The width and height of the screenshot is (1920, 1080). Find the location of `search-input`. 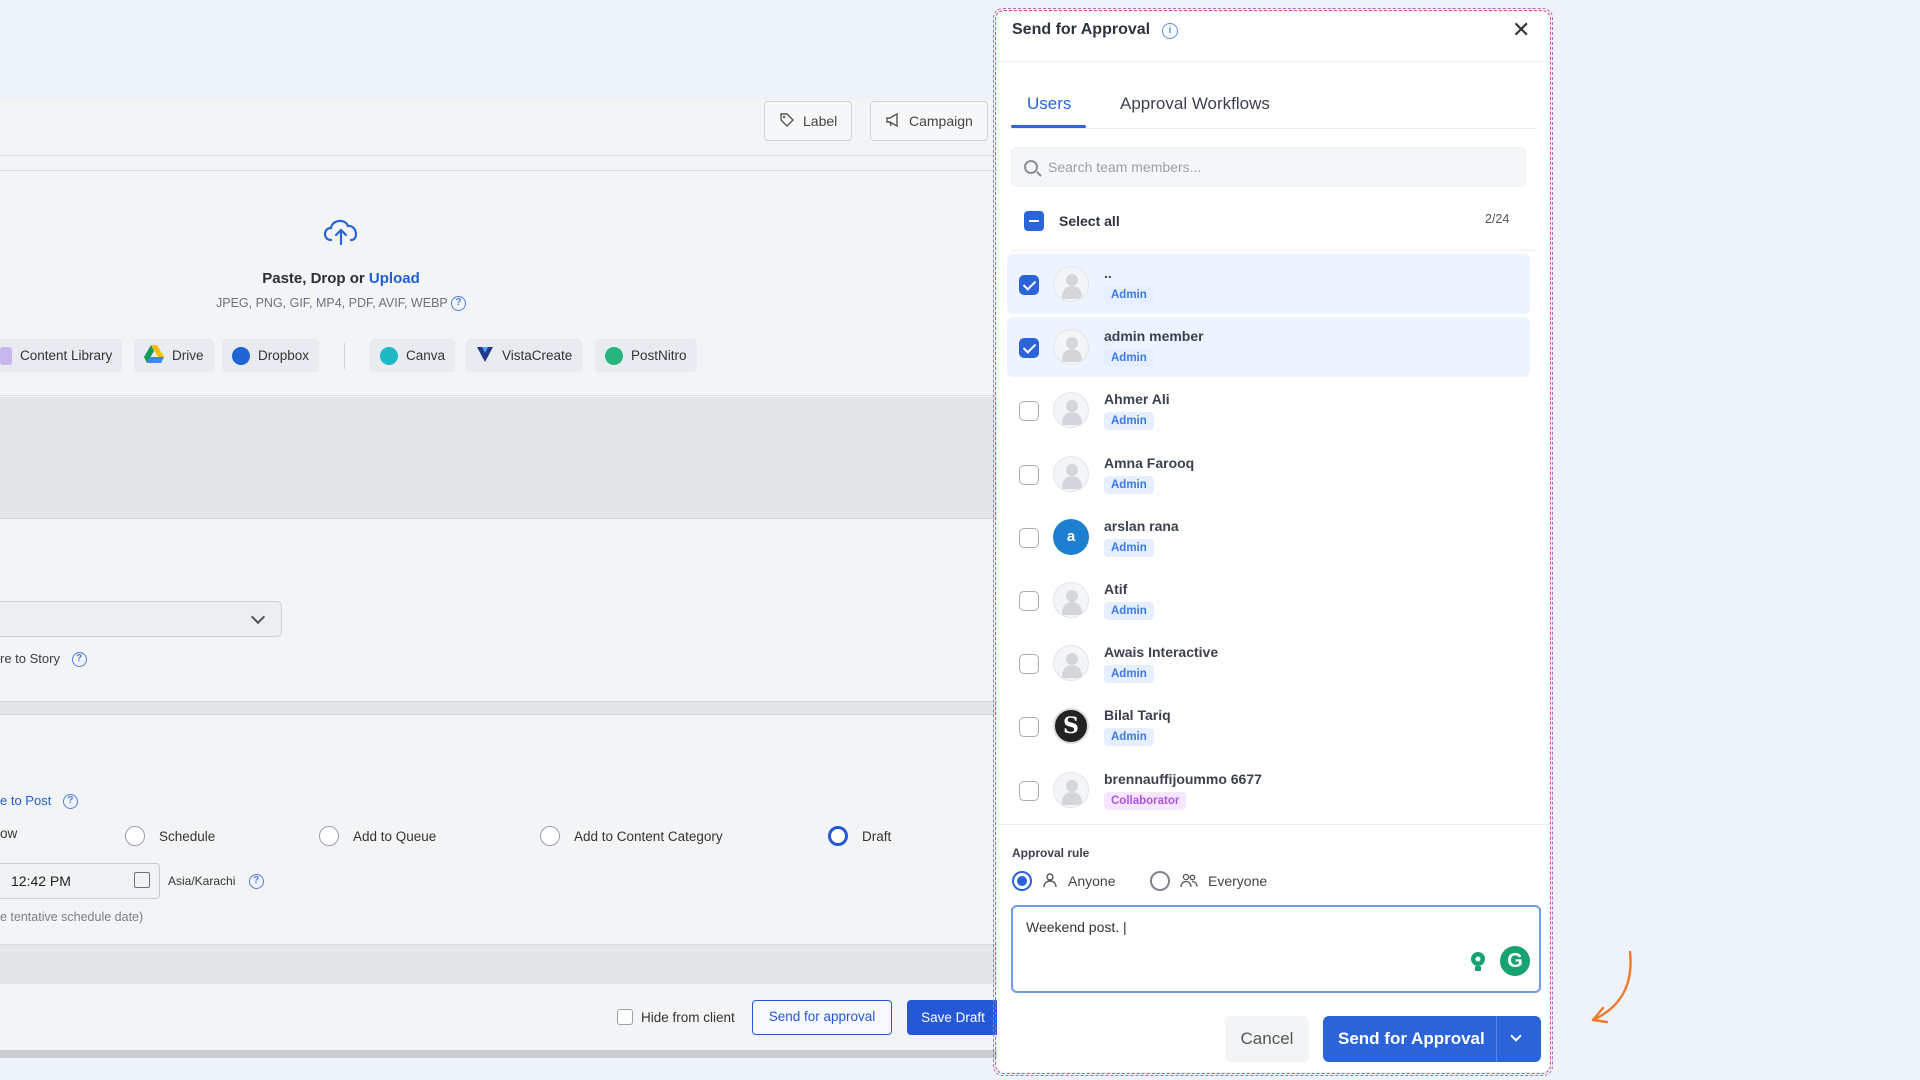

search-input is located at coordinates (1278, 167).